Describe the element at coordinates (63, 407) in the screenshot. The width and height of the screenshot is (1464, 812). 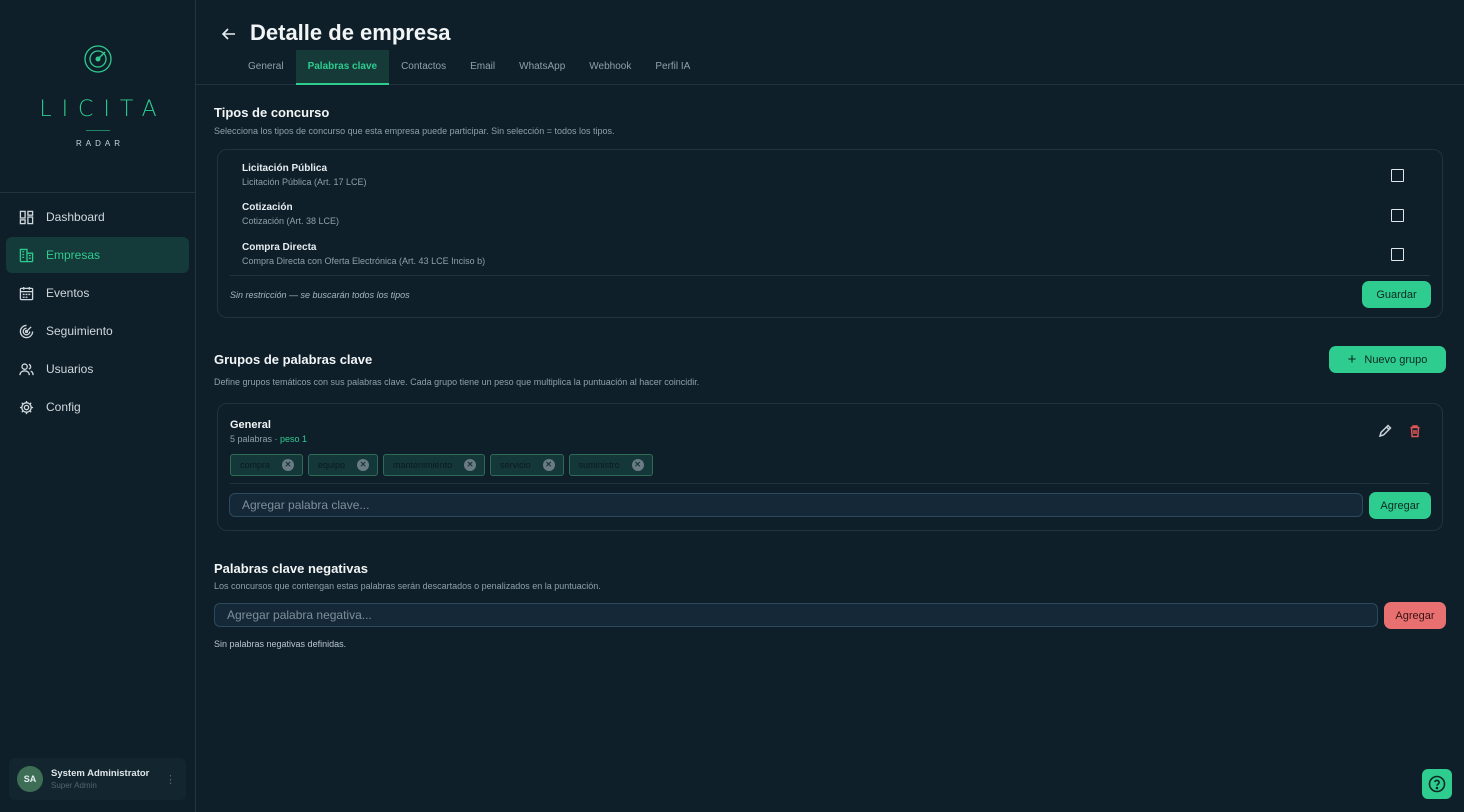
I see `sidebar-item-label: Config` at that location.